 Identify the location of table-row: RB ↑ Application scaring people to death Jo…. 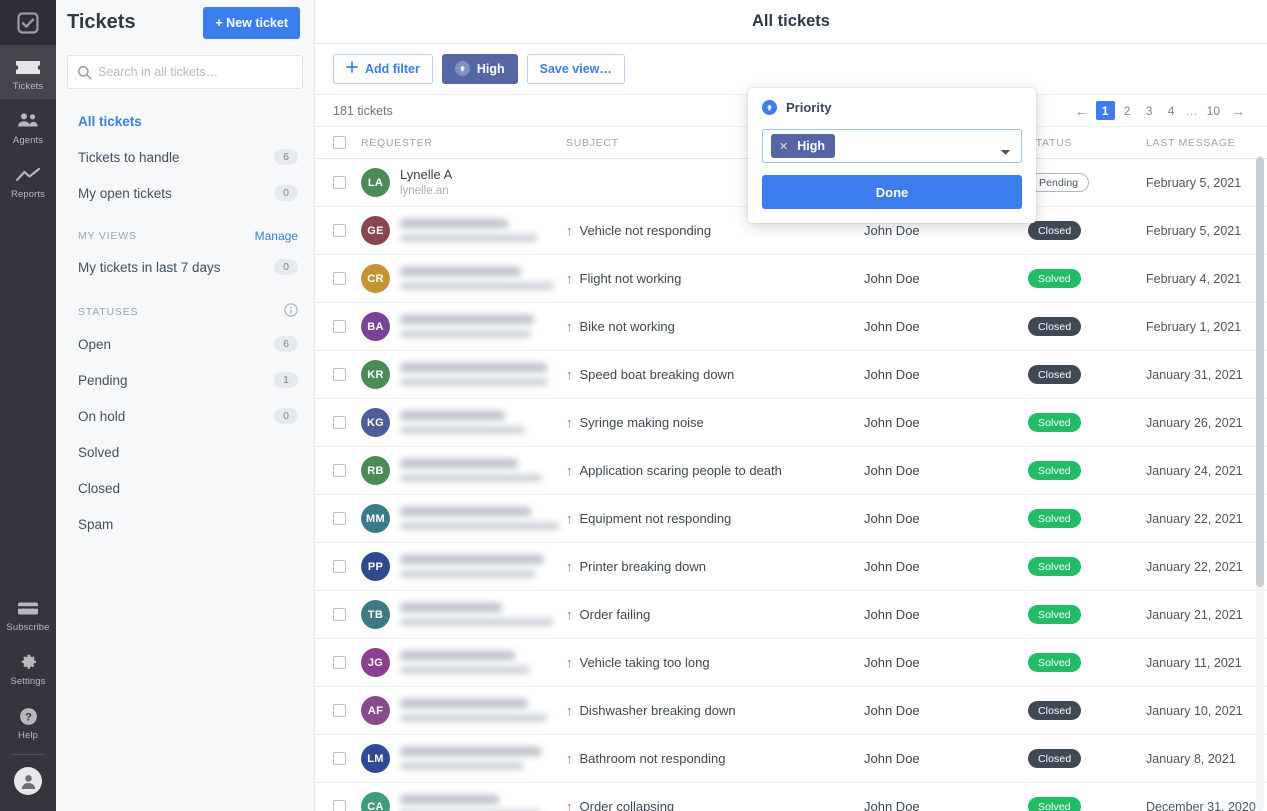
(791, 471).